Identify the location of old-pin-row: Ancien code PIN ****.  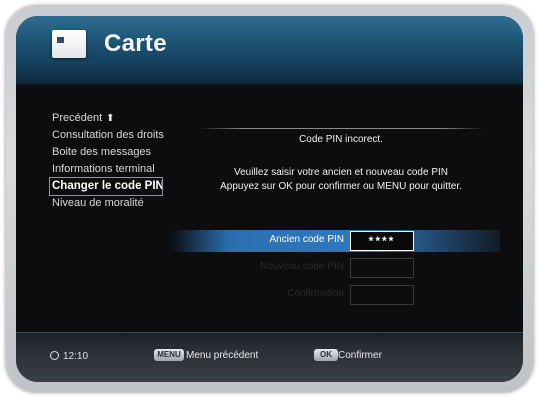
(335, 241).